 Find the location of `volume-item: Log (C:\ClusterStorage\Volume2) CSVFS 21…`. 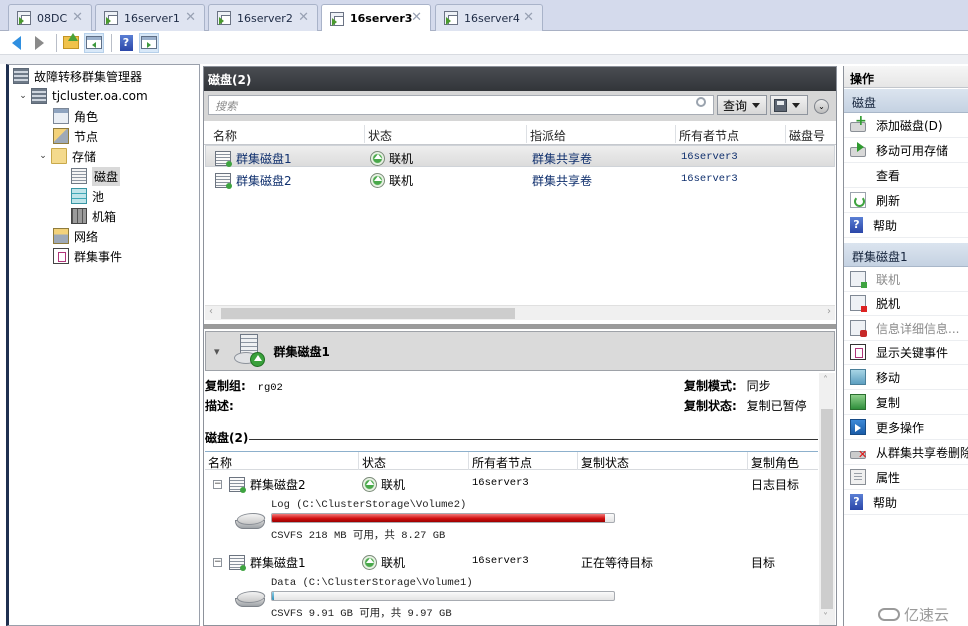

volume-item: Log (C:\ClusterStorage\Volume2) CSVFS 21… is located at coordinates (434, 523).